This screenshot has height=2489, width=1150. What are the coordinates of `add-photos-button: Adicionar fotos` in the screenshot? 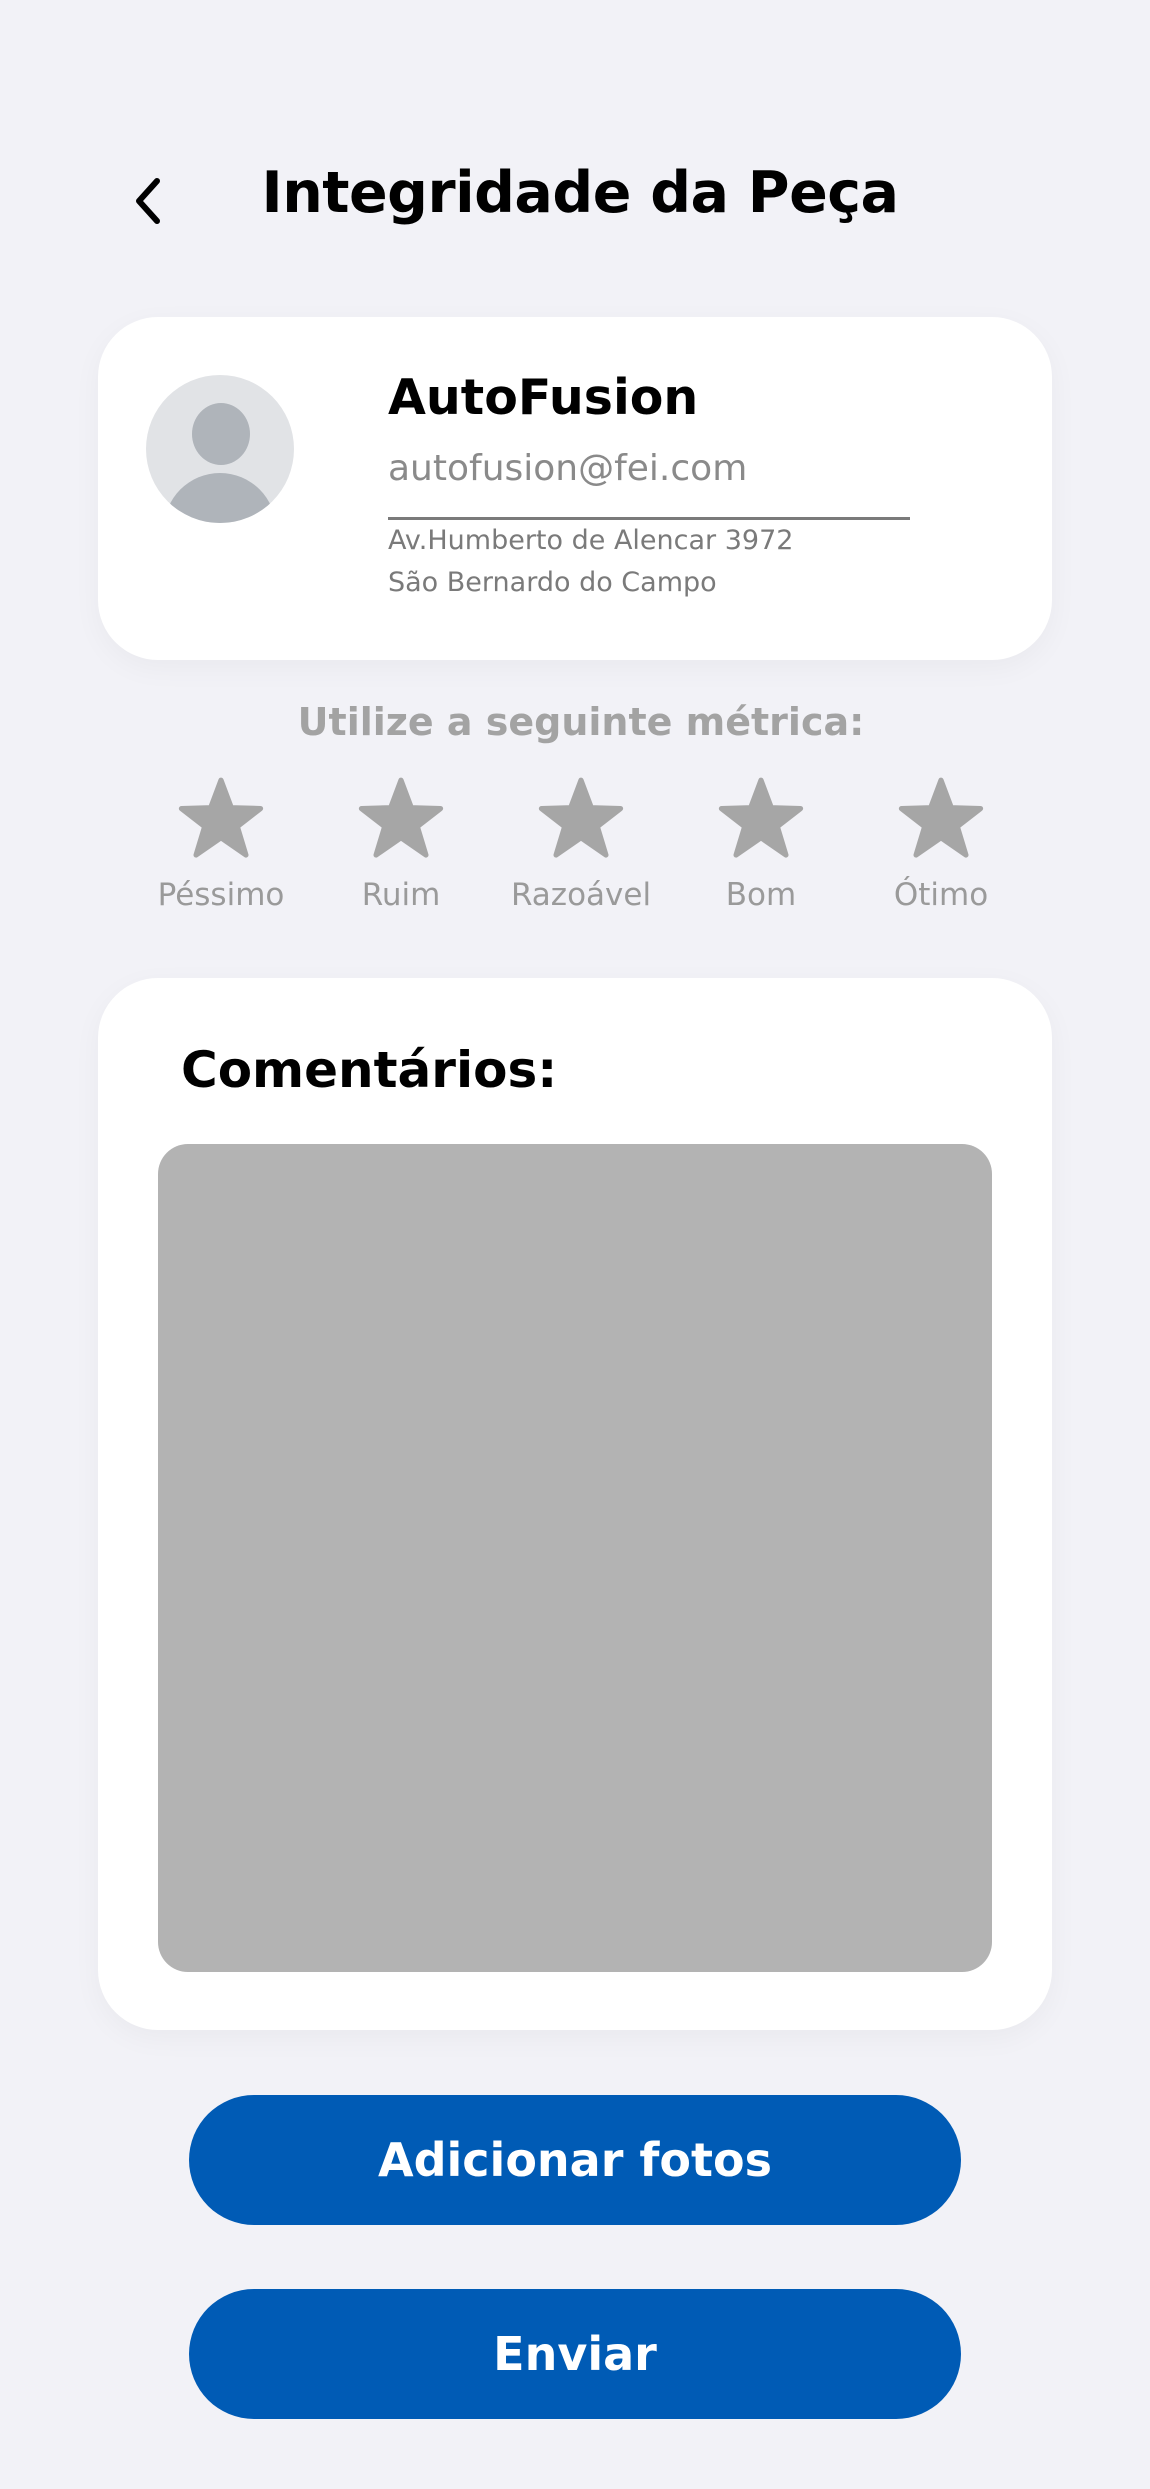 It's located at (575, 2160).